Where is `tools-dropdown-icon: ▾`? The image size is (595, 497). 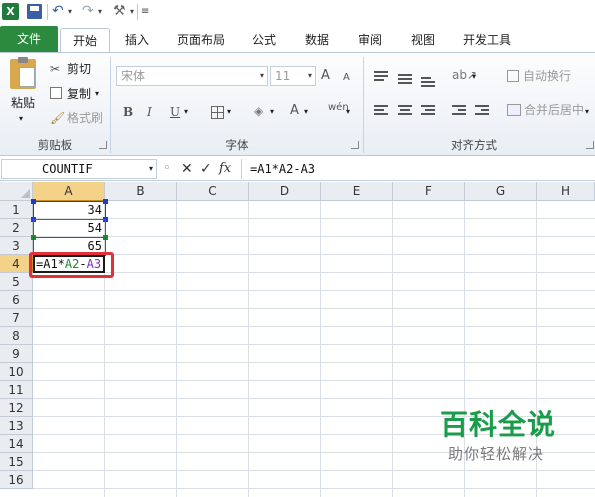 tools-dropdown-icon: ▾ is located at coordinates (132, 12).